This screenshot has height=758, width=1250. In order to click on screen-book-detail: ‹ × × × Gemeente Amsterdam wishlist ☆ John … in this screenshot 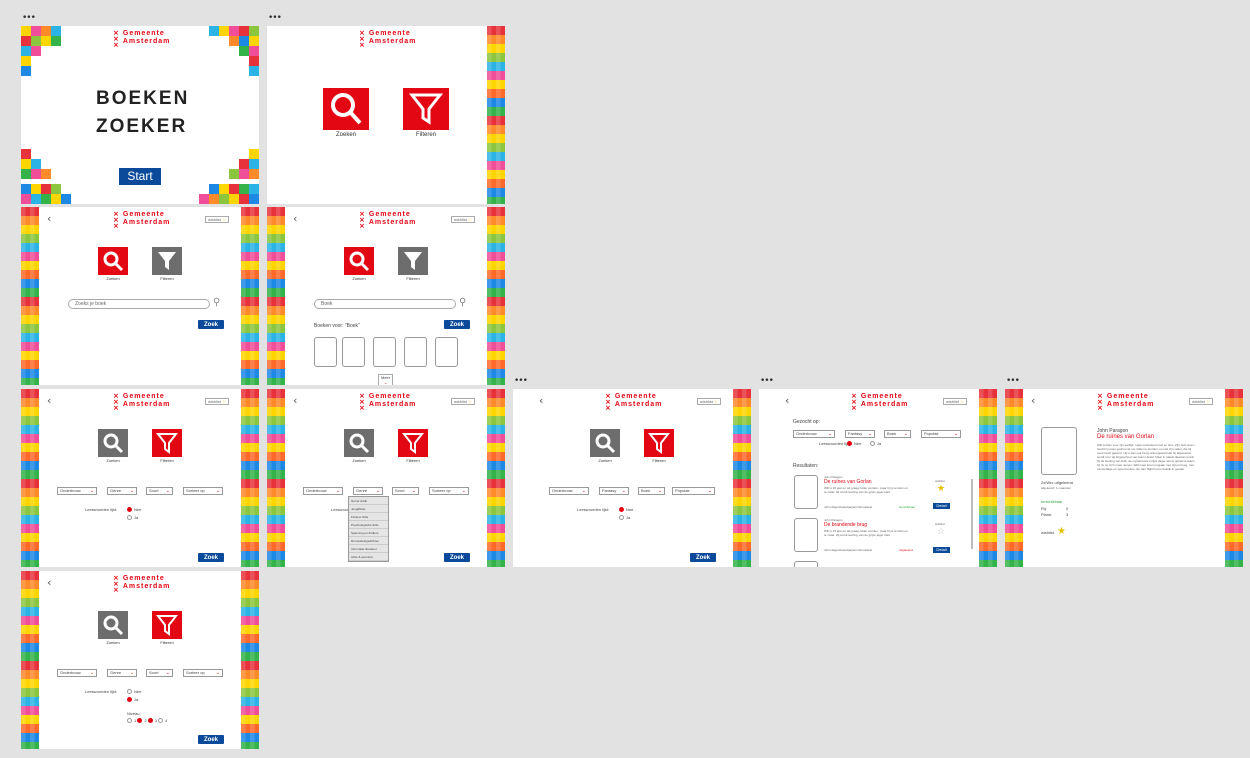, I will do `click(1124, 478)`.